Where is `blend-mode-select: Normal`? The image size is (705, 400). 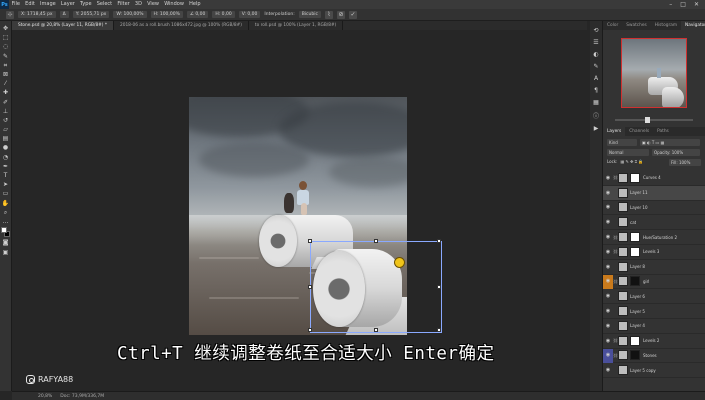 blend-mode-select: Normal is located at coordinates (628, 152).